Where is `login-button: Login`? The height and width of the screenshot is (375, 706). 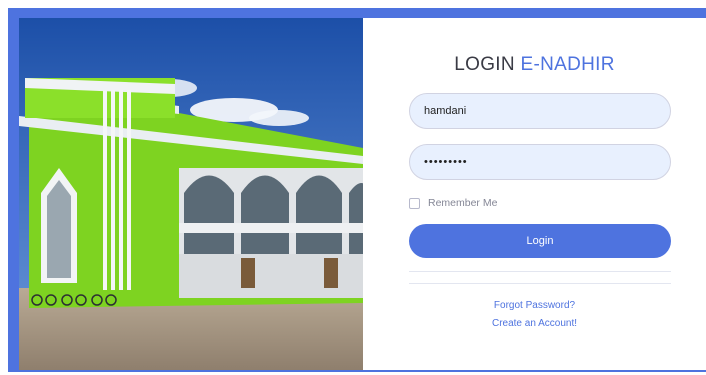
login-button: Login is located at coordinates (540, 241).